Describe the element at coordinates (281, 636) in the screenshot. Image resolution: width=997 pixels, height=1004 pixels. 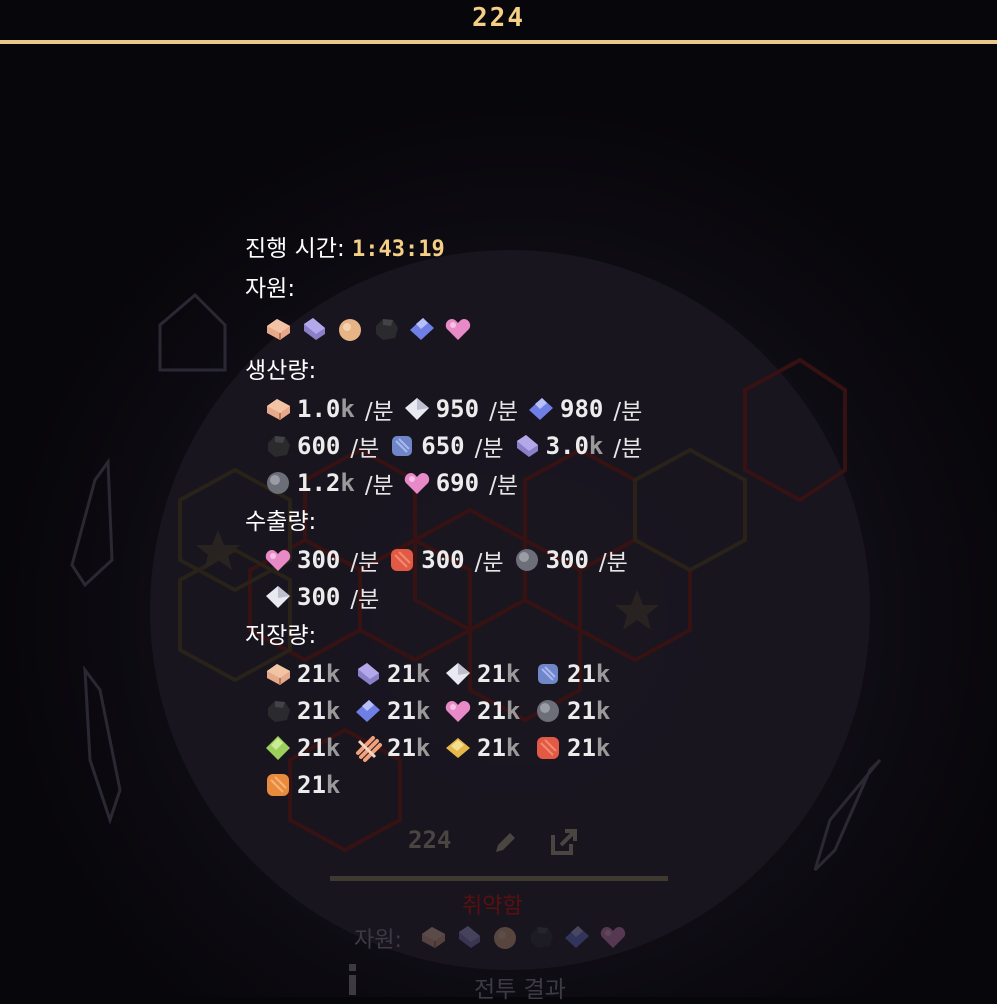
I see `storage-heading: 저장량:` at that location.